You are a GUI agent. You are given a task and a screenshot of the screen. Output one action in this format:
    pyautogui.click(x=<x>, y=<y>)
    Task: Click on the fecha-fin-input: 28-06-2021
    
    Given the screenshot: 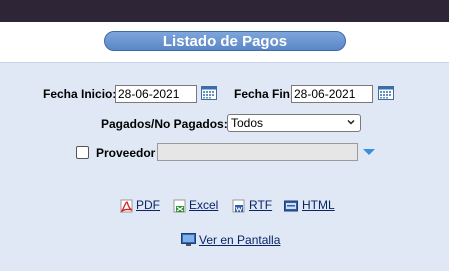 What is the action you would take?
    pyautogui.click(x=332, y=94)
    